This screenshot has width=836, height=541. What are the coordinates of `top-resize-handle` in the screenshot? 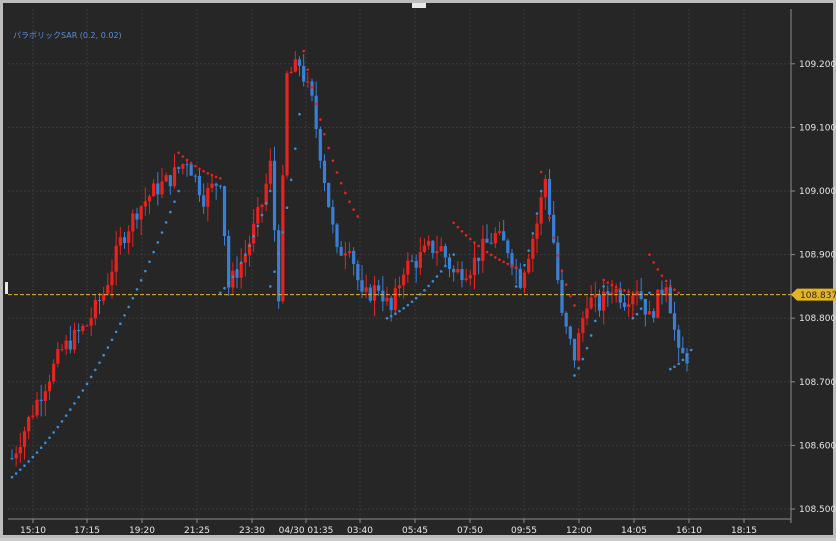 It's located at (419, 5).